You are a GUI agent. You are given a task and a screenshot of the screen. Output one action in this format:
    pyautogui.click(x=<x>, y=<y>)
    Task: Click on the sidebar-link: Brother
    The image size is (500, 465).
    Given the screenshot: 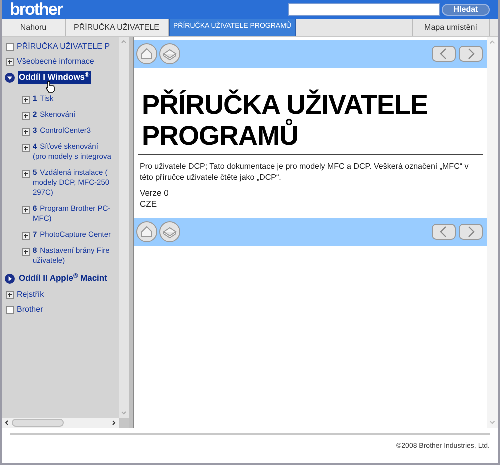 What is the action you would take?
    pyautogui.click(x=30, y=309)
    